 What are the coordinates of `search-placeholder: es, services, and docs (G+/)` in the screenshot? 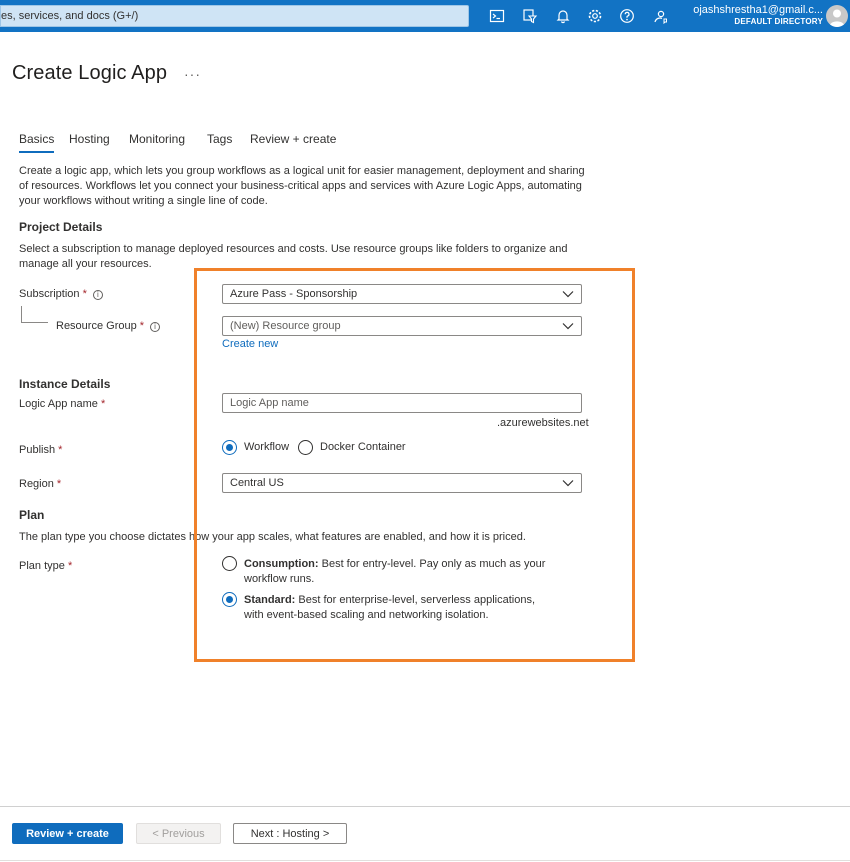 It's located at (70, 16).